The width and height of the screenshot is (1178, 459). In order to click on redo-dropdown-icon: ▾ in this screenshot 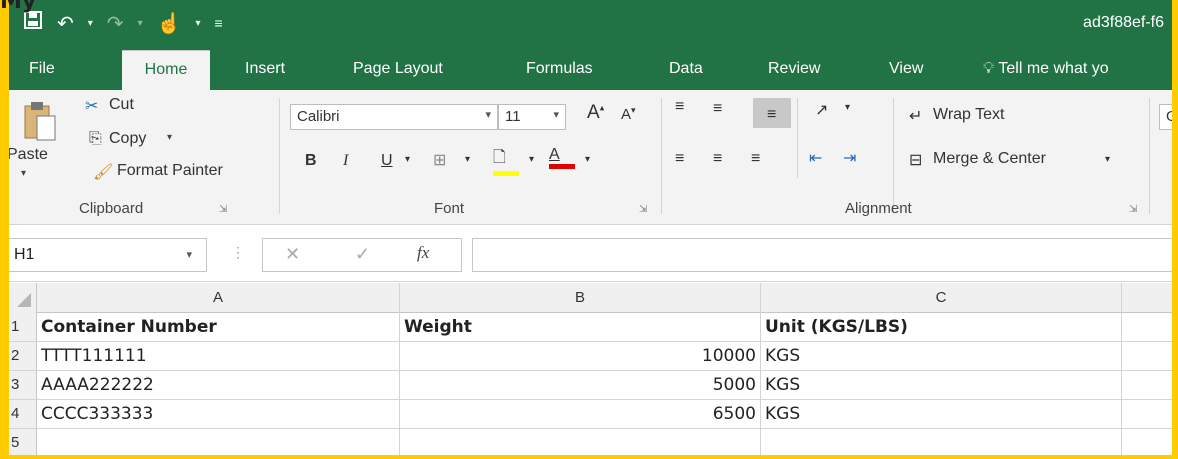, I will do `click(140, 23)`.